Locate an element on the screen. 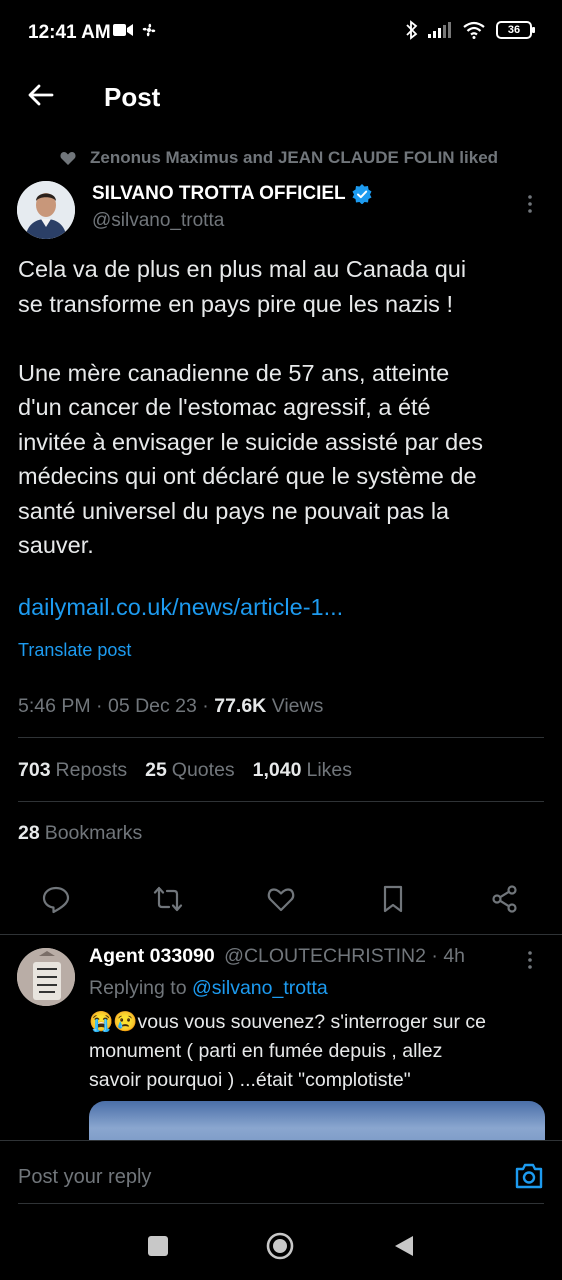 The width and height of the screenshot is (562, 1280). replying-to: Replying to @silvano_trotta is located at coordinates (208, 988).